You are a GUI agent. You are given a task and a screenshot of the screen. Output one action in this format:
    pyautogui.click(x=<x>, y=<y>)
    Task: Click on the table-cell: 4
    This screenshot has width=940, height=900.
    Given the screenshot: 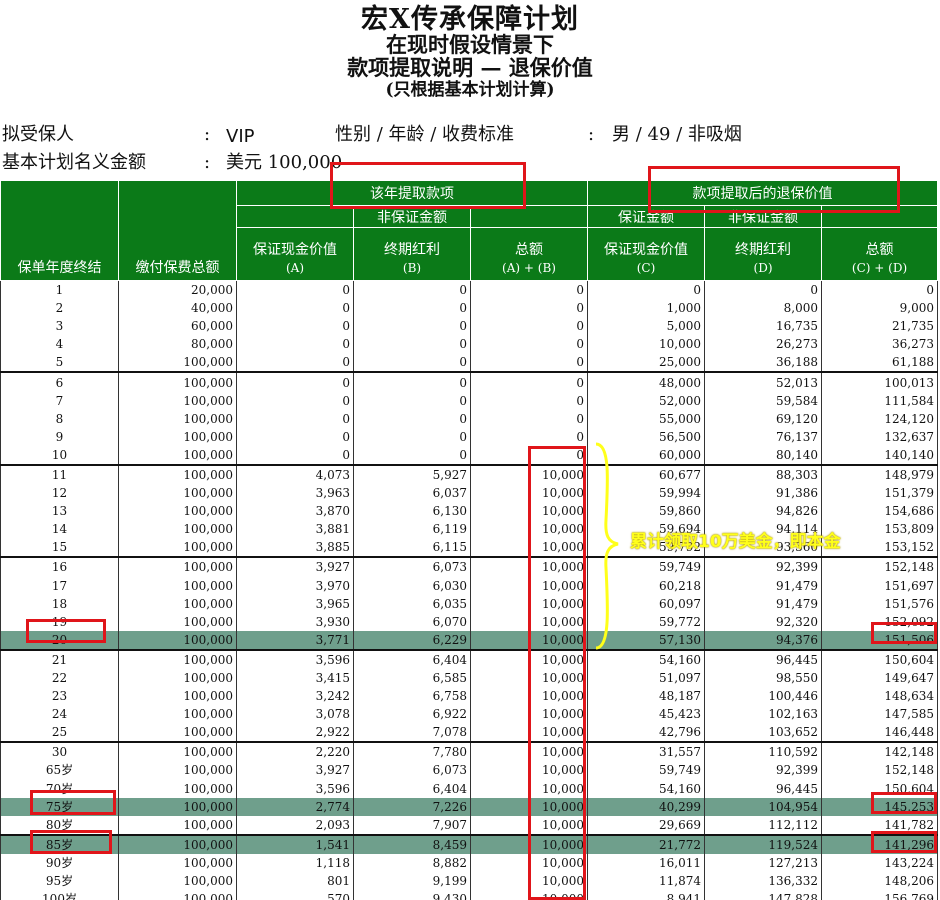 What is the action you would take?
    pyautogui.click(x=59, y=344)
    